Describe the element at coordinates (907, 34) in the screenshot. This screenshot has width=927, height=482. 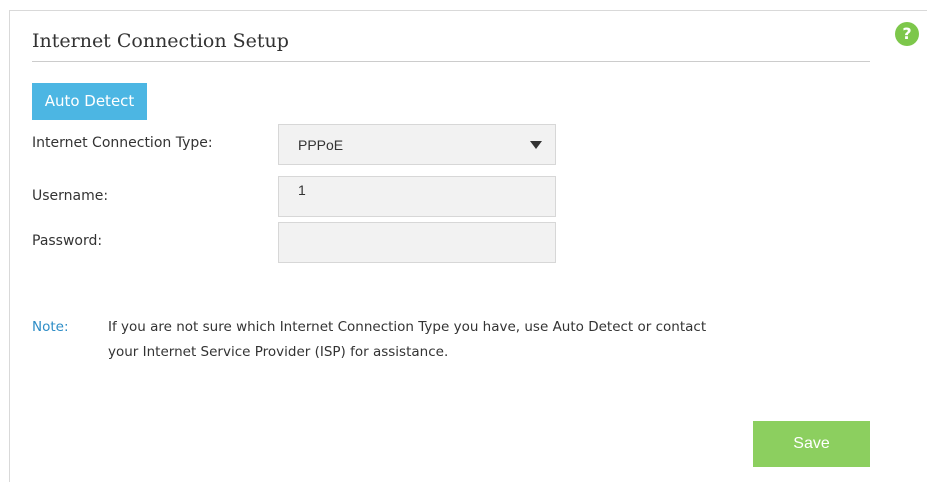
I see `help-icon: ?` at that location.